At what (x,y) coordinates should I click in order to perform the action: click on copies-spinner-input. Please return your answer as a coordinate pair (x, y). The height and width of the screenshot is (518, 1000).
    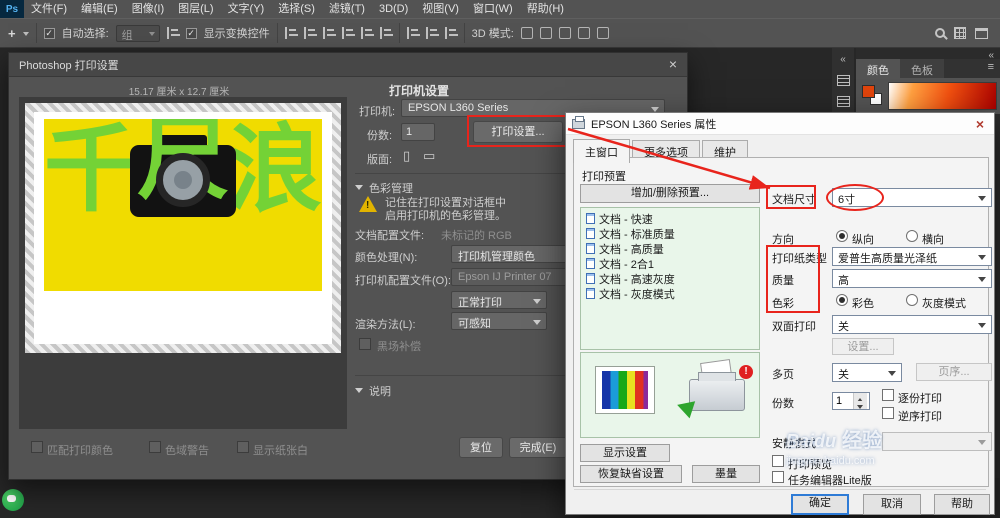
    Looking at the image, I should click on (843, 401).